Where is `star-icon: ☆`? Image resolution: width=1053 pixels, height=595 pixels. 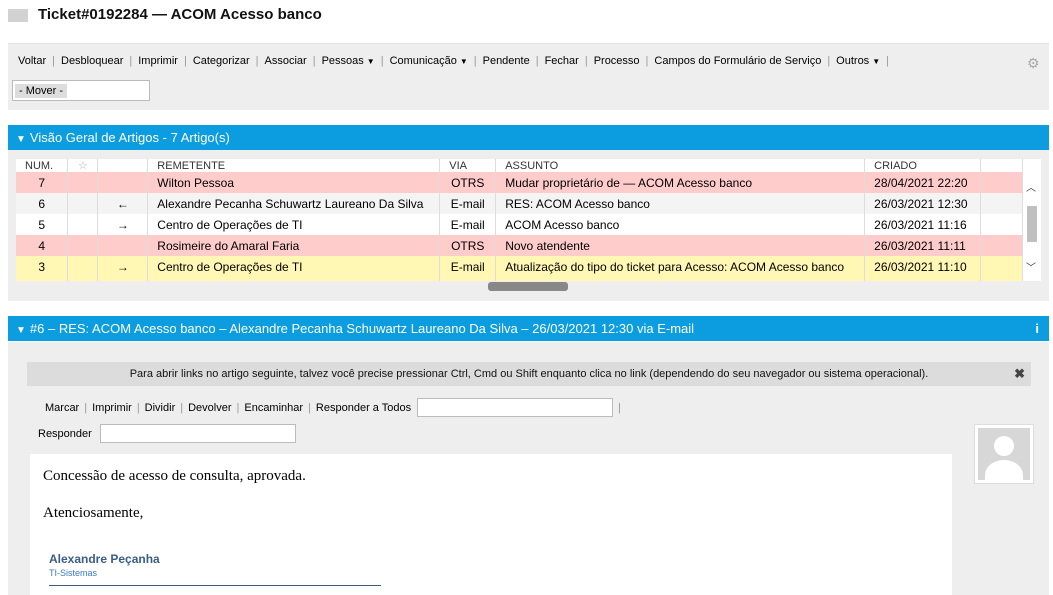
star-icon: ☆ is located at coordinates (83, 165).